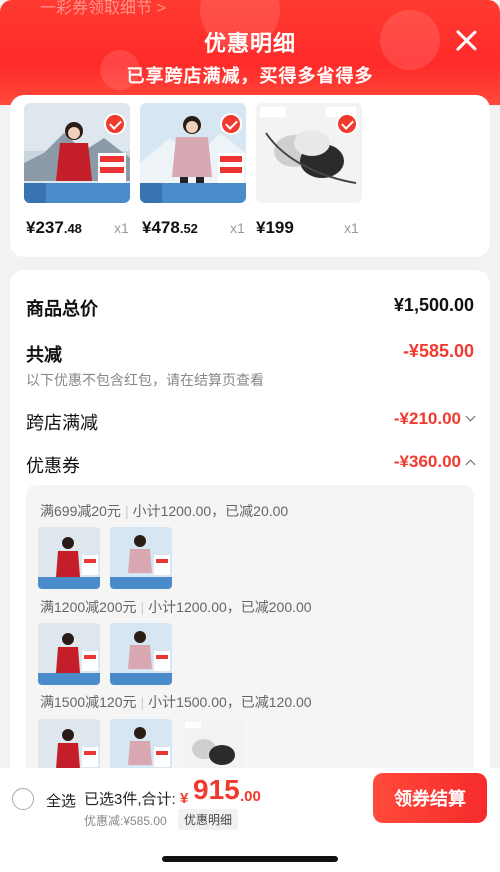 This screenshot has width=500, height=872. Describe the element at coordinates (250, 859) in the screenshot. I see `home-indicator` at that location.